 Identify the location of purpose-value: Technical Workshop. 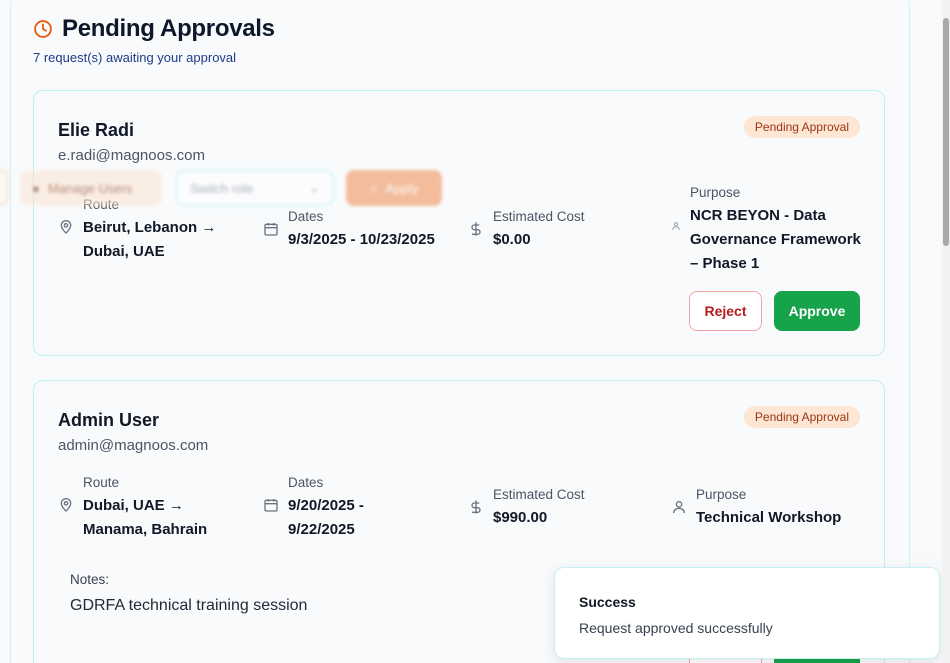
(769, 517).